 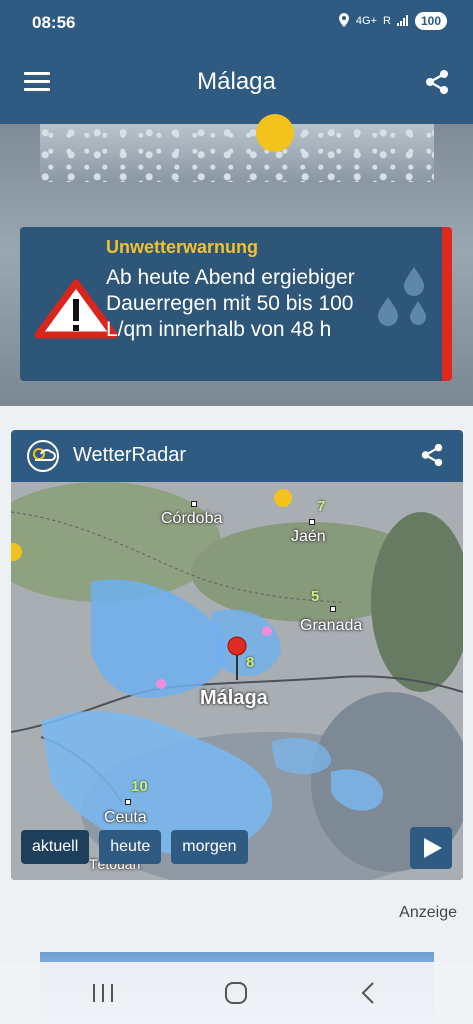 I want to click on temp-label-jaen: 7, so click(x=321, y=506).